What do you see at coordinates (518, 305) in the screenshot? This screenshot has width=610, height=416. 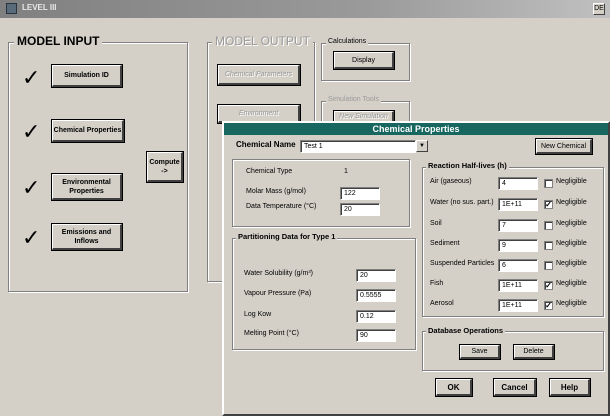 I see `aerosol-half-life-field: 1E+11` at bounding box center [518, 305].